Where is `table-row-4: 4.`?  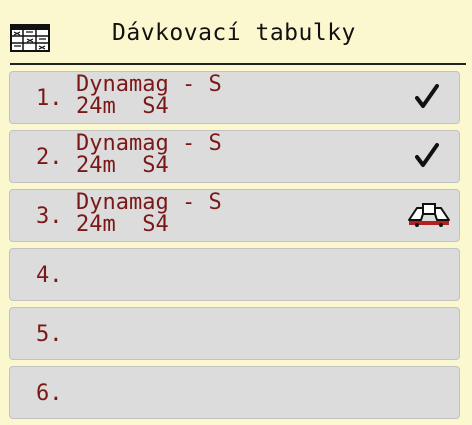 table-row-4: 4. is located at coordinates (234, 274).